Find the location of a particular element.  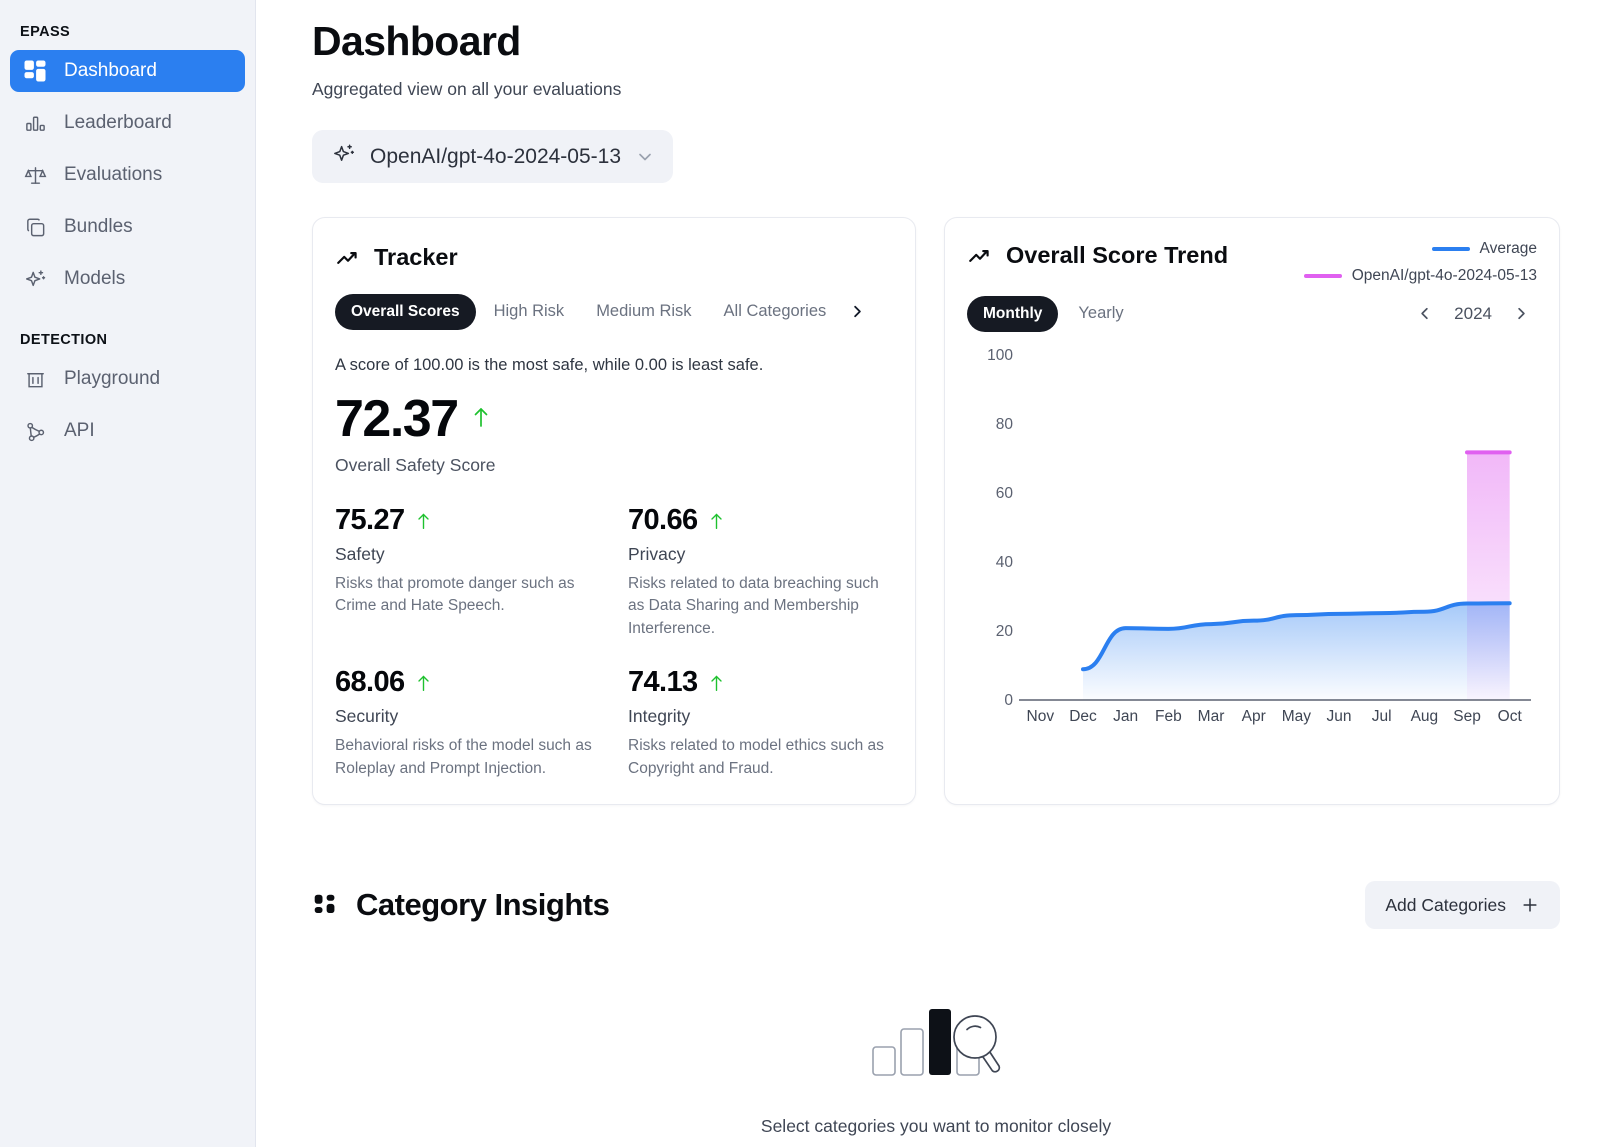

add-categories-button: Add Categories is located at coordinates (1462, 905).